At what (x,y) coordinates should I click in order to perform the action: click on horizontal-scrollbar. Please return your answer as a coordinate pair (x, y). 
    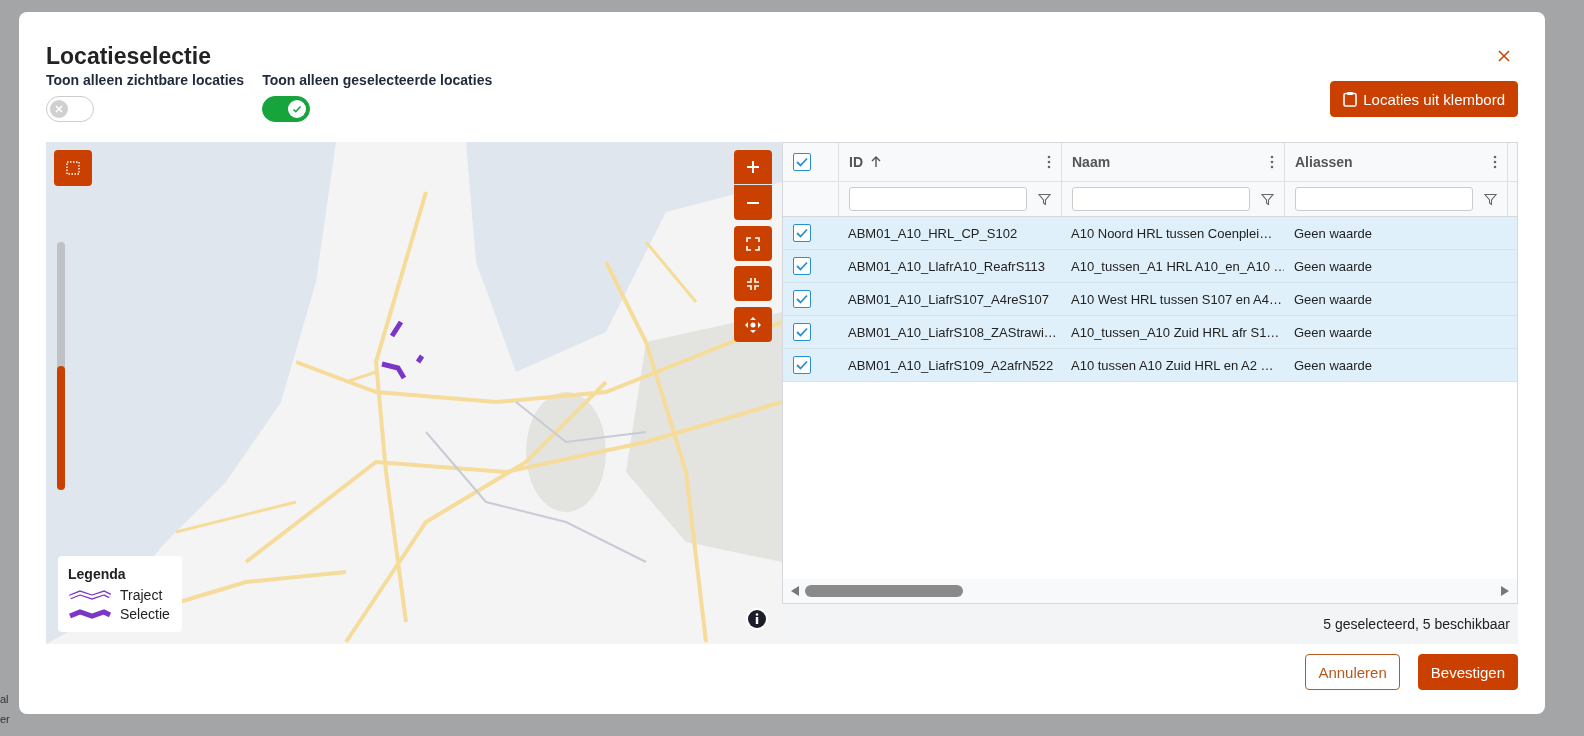
    Looking at the image, I should click on (1150, 591).